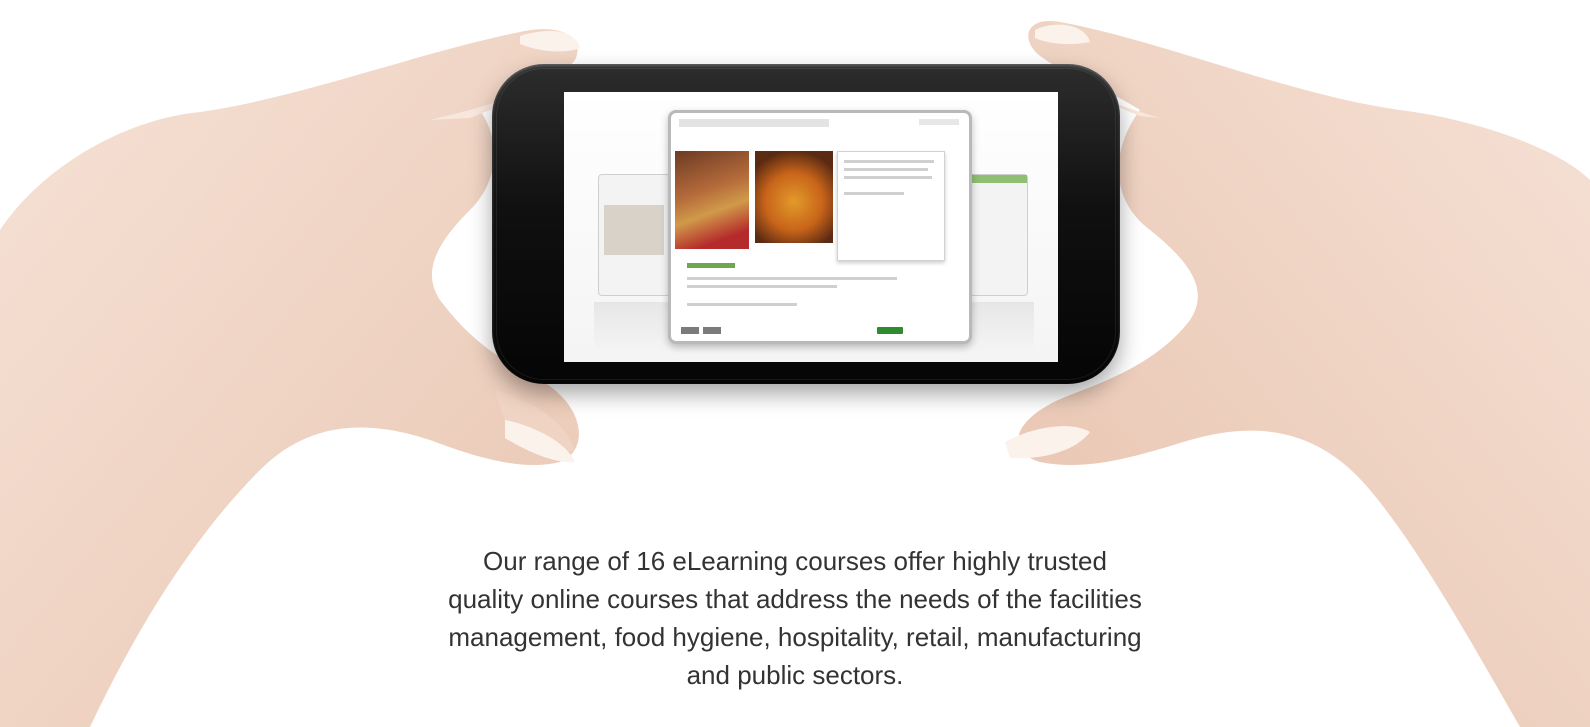 The width and height of the screenshot is (1590, 727). Describe the element at coordinates (712, 330) in the screenshot. I see `course-menu-button` at that location.